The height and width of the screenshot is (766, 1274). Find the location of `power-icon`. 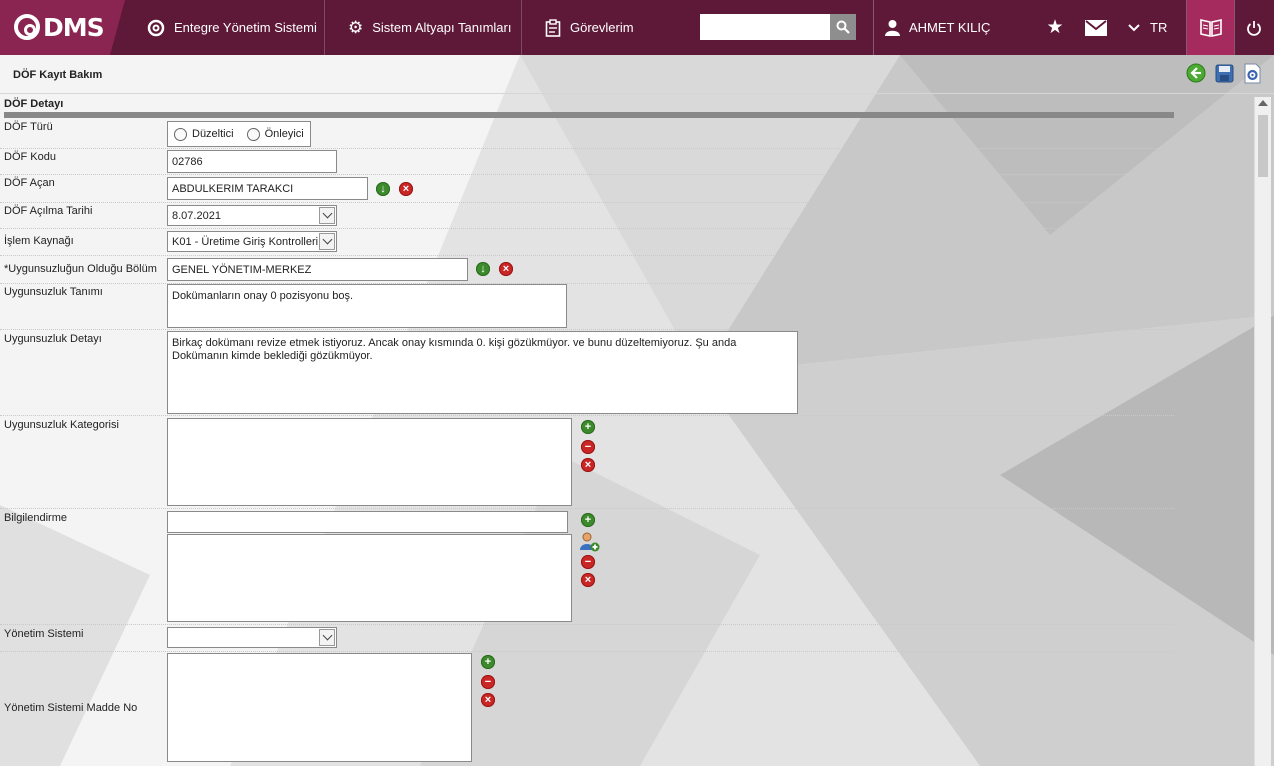

power-icon is located at coordinates (1254, 28).